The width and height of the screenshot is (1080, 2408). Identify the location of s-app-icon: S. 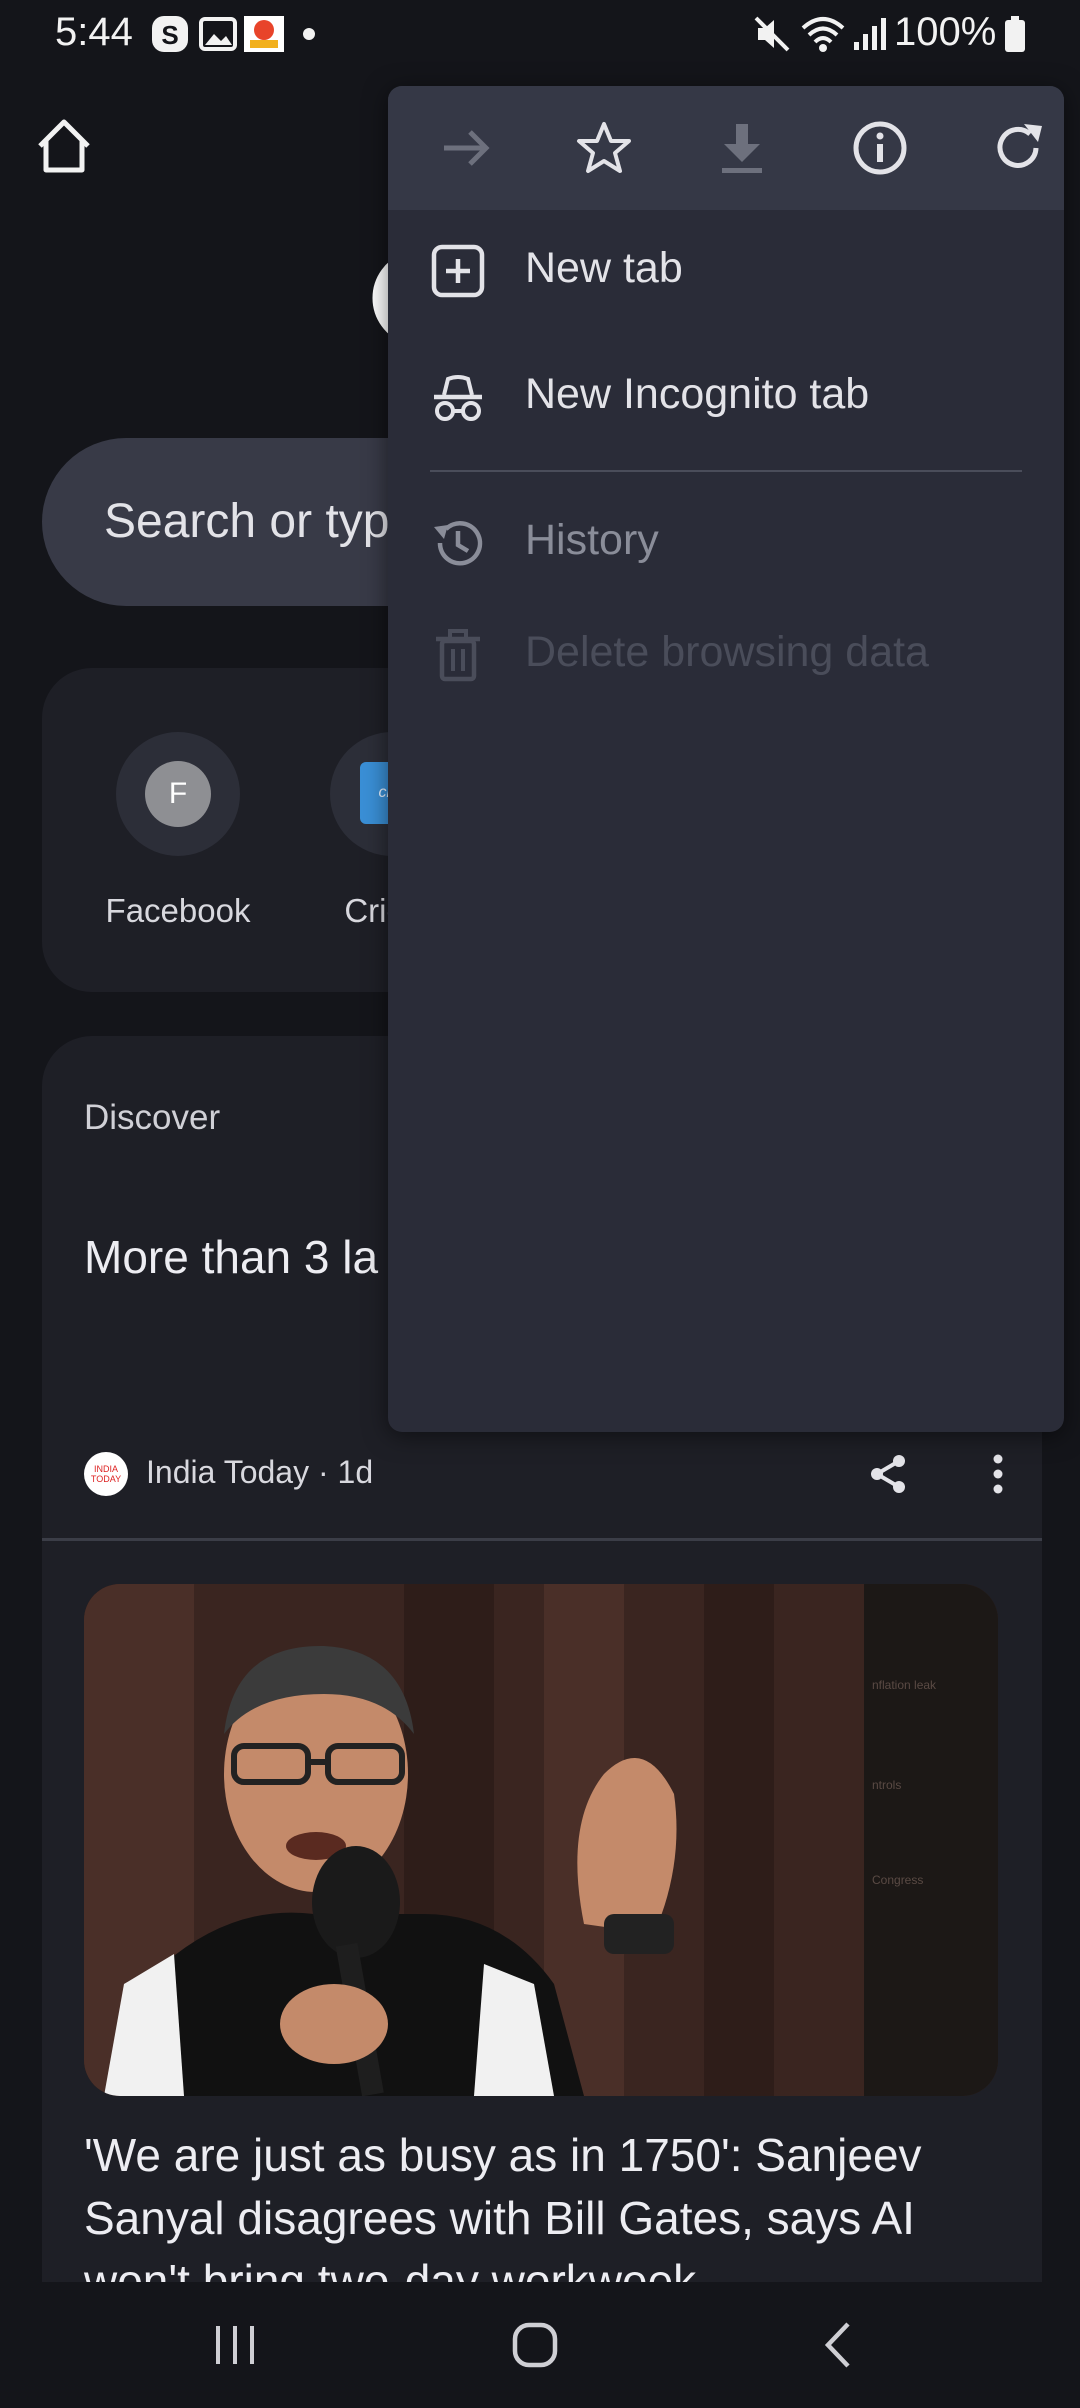
(170, 34).